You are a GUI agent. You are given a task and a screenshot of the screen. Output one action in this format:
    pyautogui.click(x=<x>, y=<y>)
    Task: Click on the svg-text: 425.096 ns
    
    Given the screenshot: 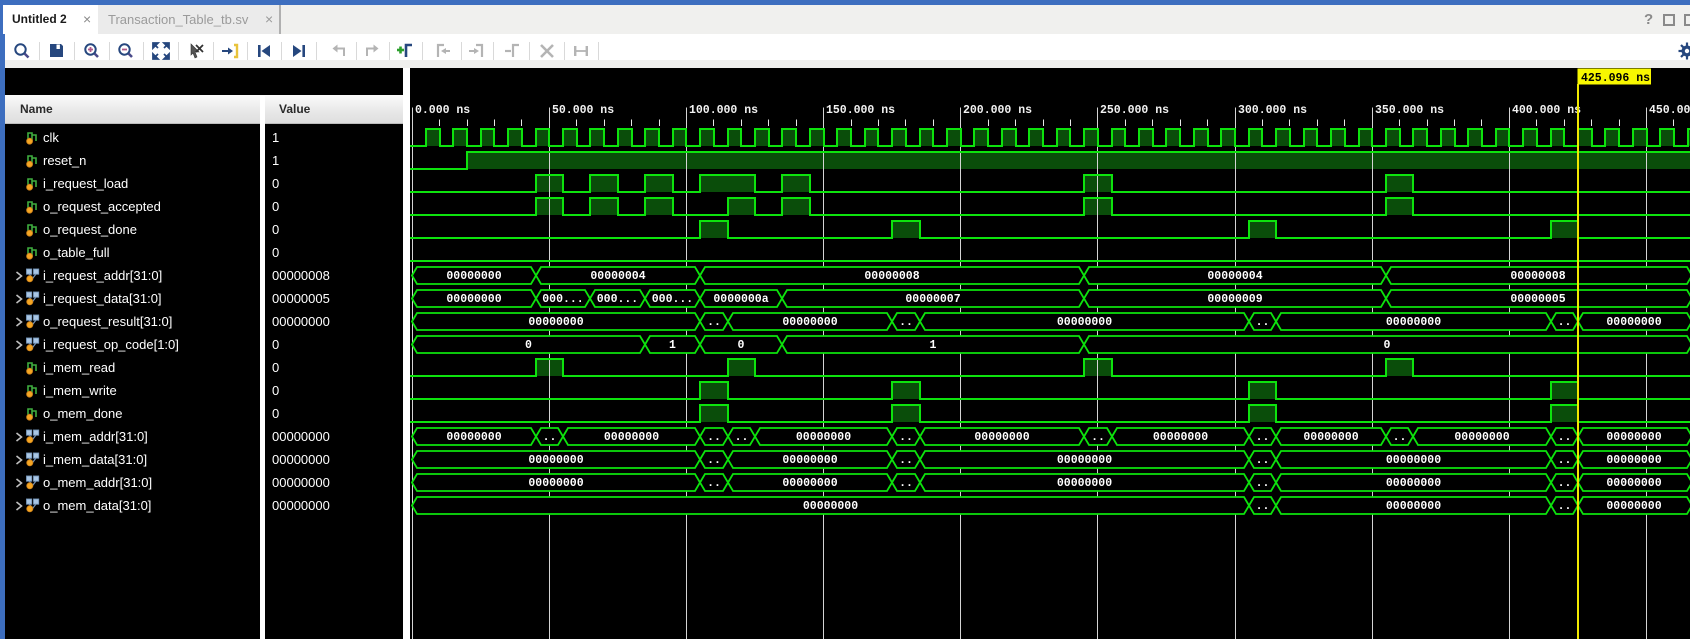 What is the action you would take?
    pyautogui.click(x=1615, y=78)
    